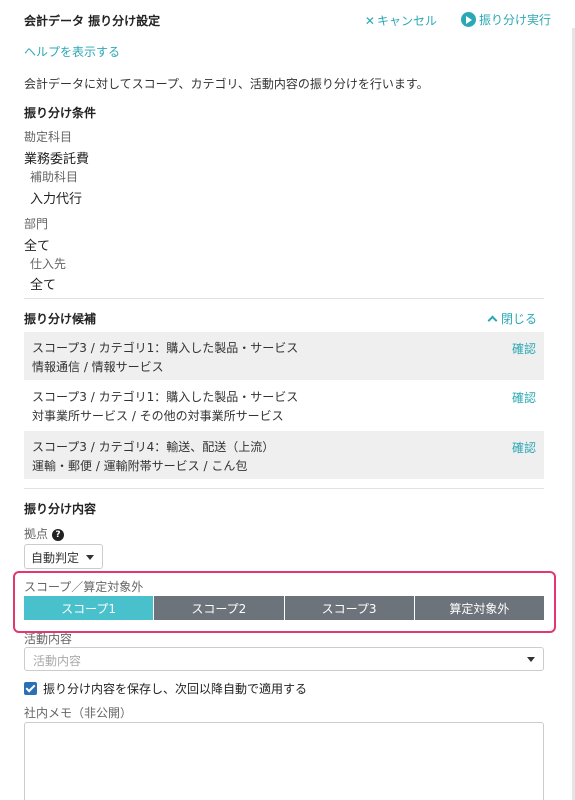  I want to click on scope-segmented-control: スコープ1 スコープ2 スコープ3 算定対象外, so click(284, 608).